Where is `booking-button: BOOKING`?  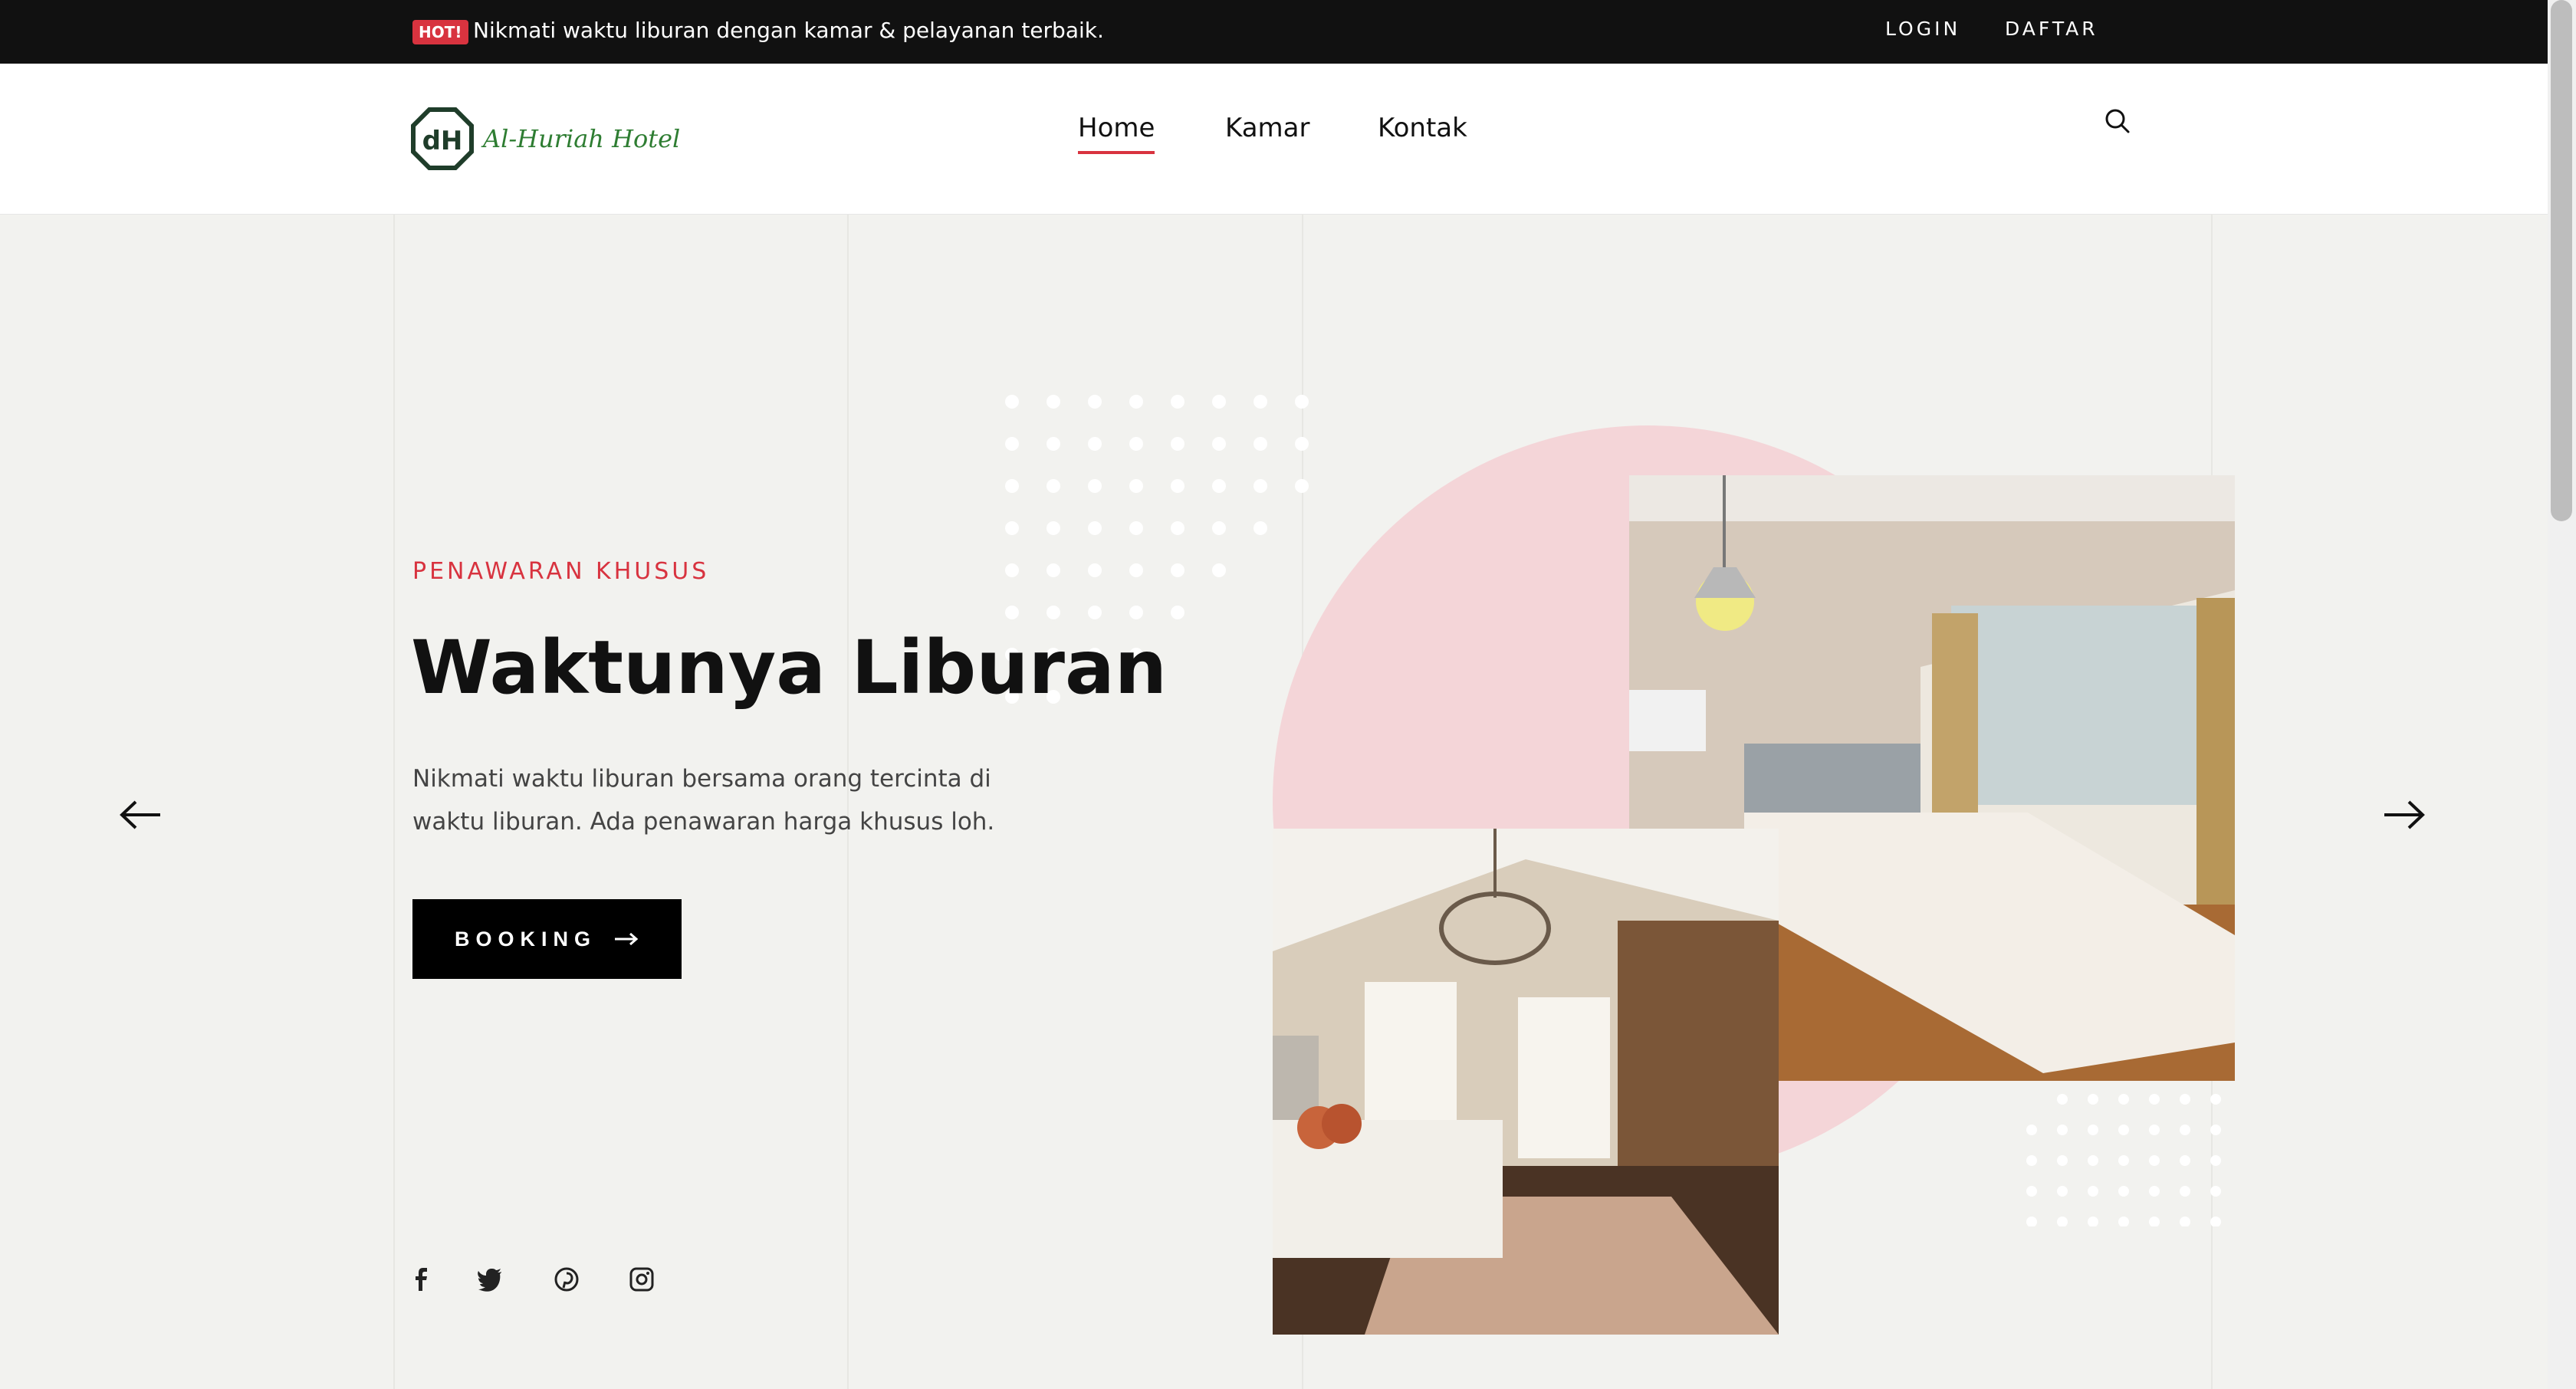 booking-button: BOOKING is located at coordinates (547, 939).